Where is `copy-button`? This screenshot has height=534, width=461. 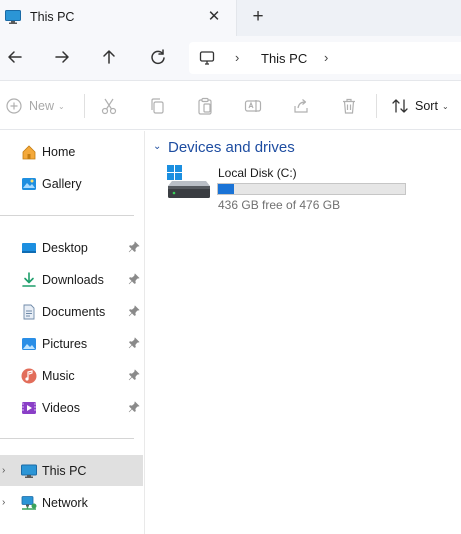
copy-button is located at coordinates (157, 106).